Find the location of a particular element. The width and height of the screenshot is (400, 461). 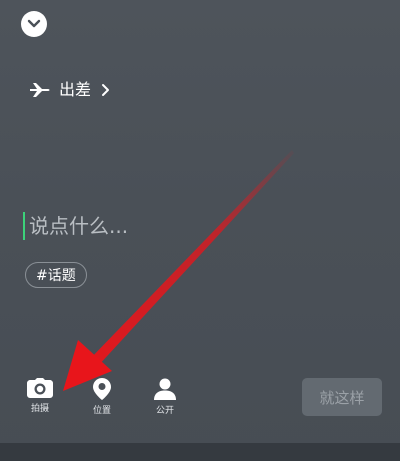

chevron-down-icon is located at coordinates (34, 23).